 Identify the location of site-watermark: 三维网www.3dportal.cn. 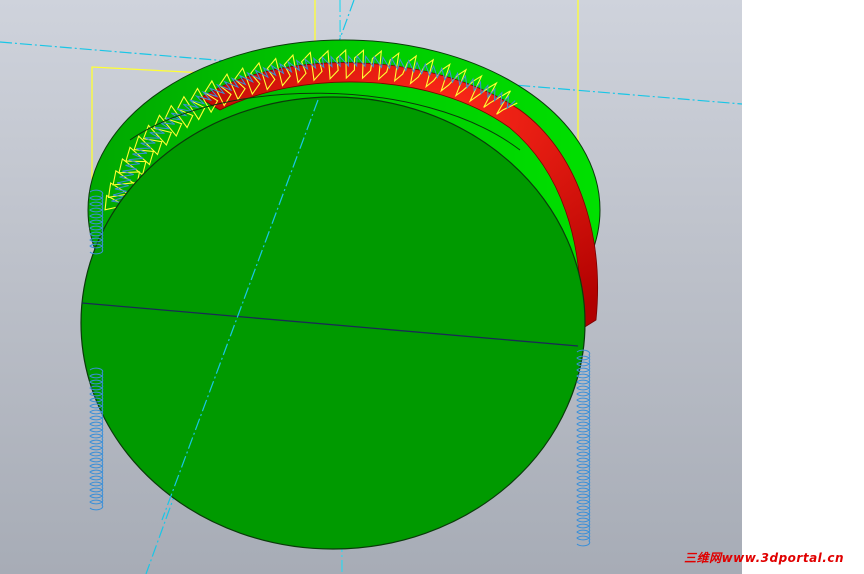
(764, 558).